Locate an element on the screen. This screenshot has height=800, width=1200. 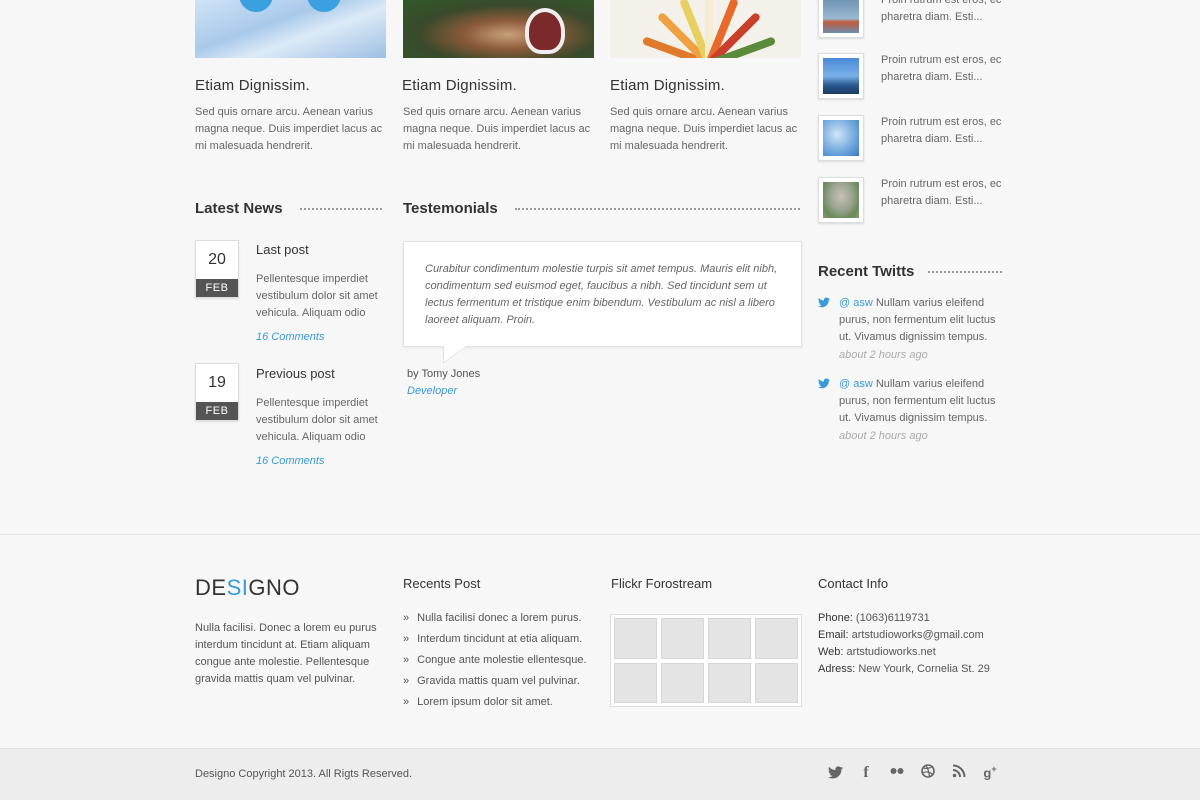
google-plus-icon: g+ is located at coordinates (990, 772).